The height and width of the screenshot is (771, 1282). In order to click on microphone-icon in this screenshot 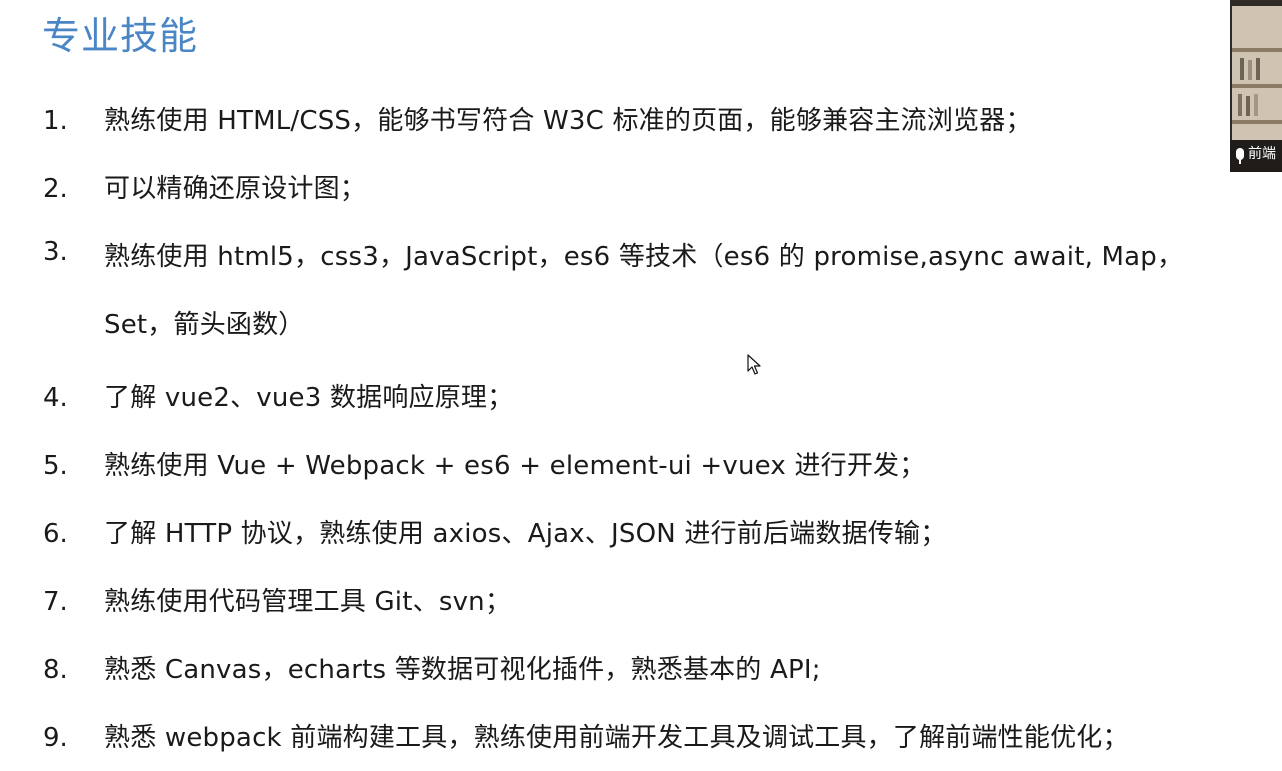, I will do `click(1240, 154)`.